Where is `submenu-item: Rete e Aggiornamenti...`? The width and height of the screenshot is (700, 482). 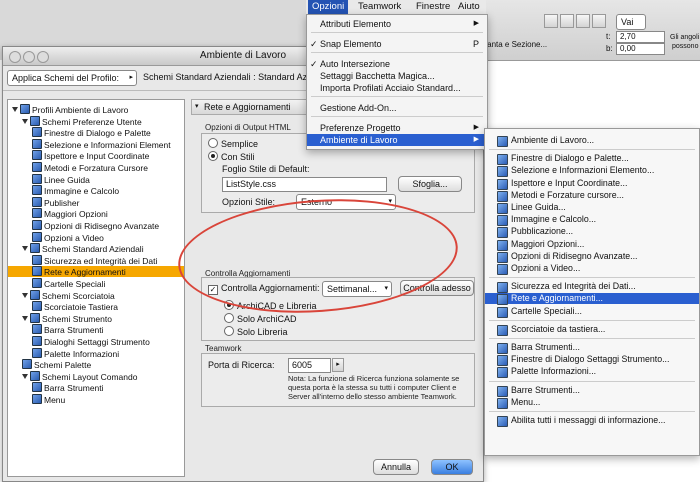 submenu-item: Rete e Aggiornamenti... is located at coordinates (592, 299).